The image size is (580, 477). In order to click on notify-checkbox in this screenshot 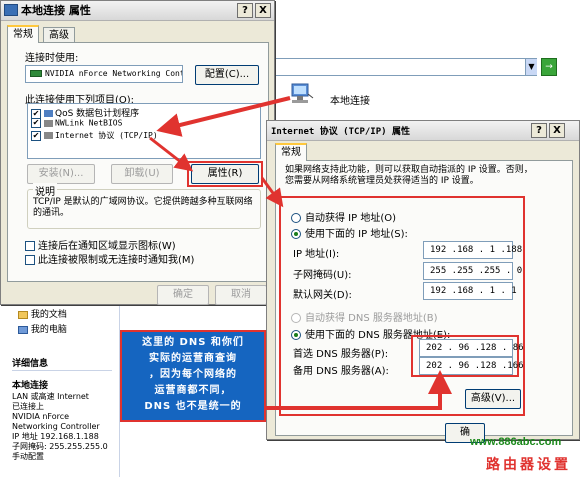, I will do `click(30, 260)`.